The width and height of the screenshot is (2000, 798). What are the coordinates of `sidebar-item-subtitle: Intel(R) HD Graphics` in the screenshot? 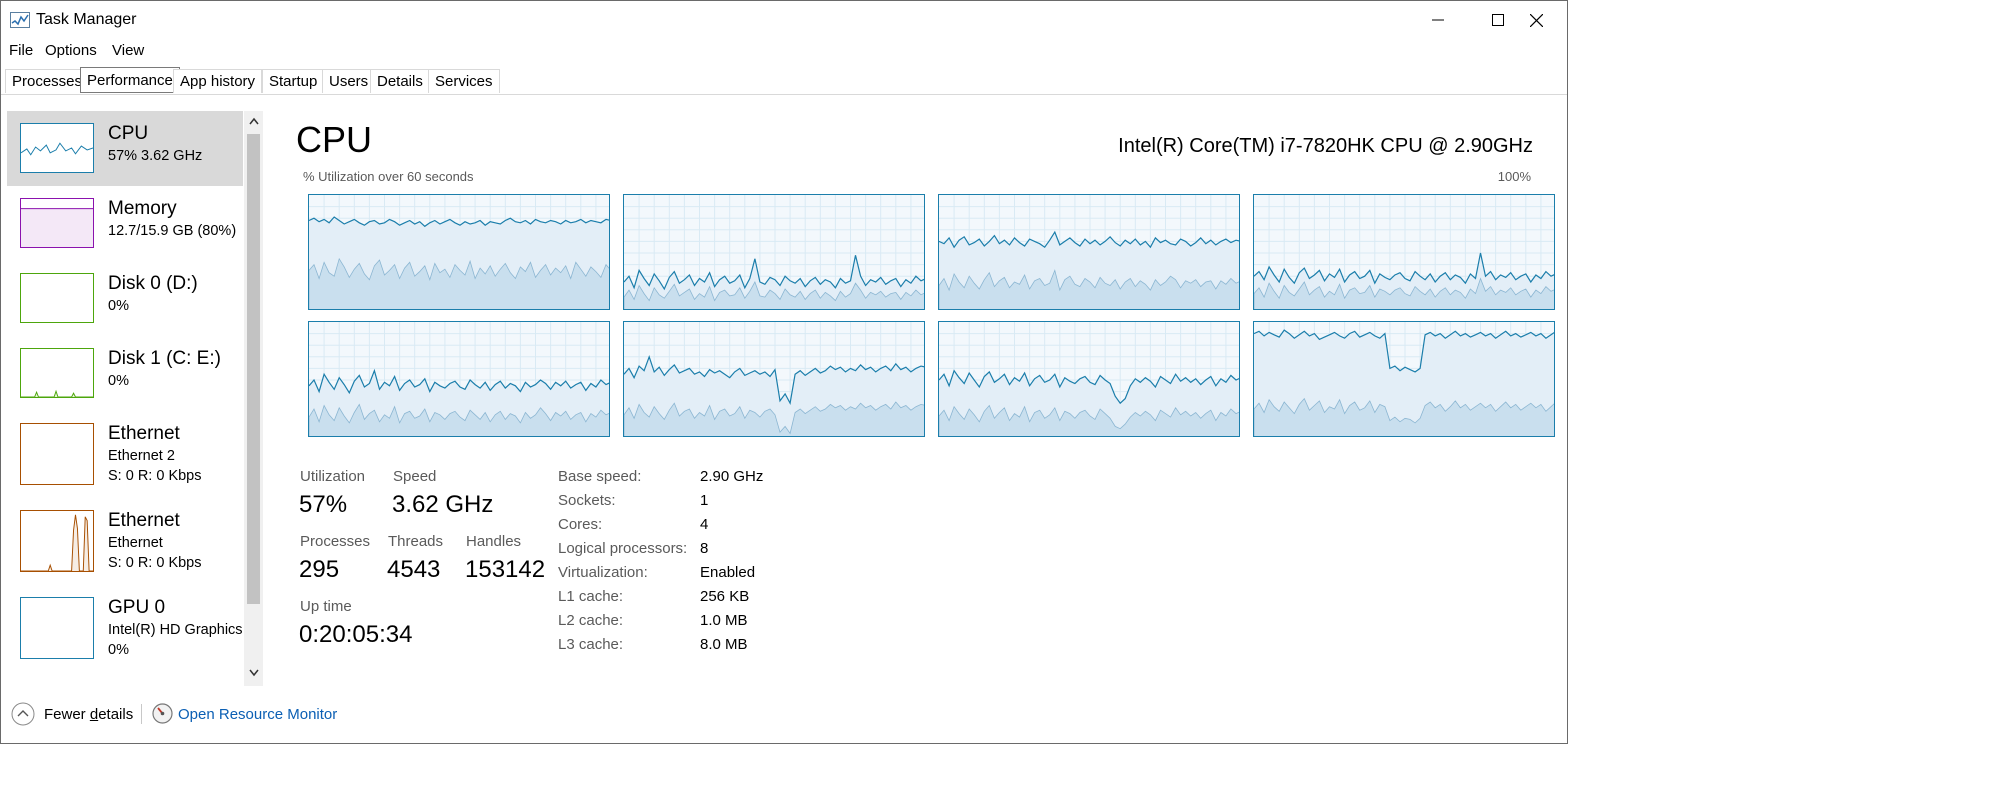 It's located at (175, 630).